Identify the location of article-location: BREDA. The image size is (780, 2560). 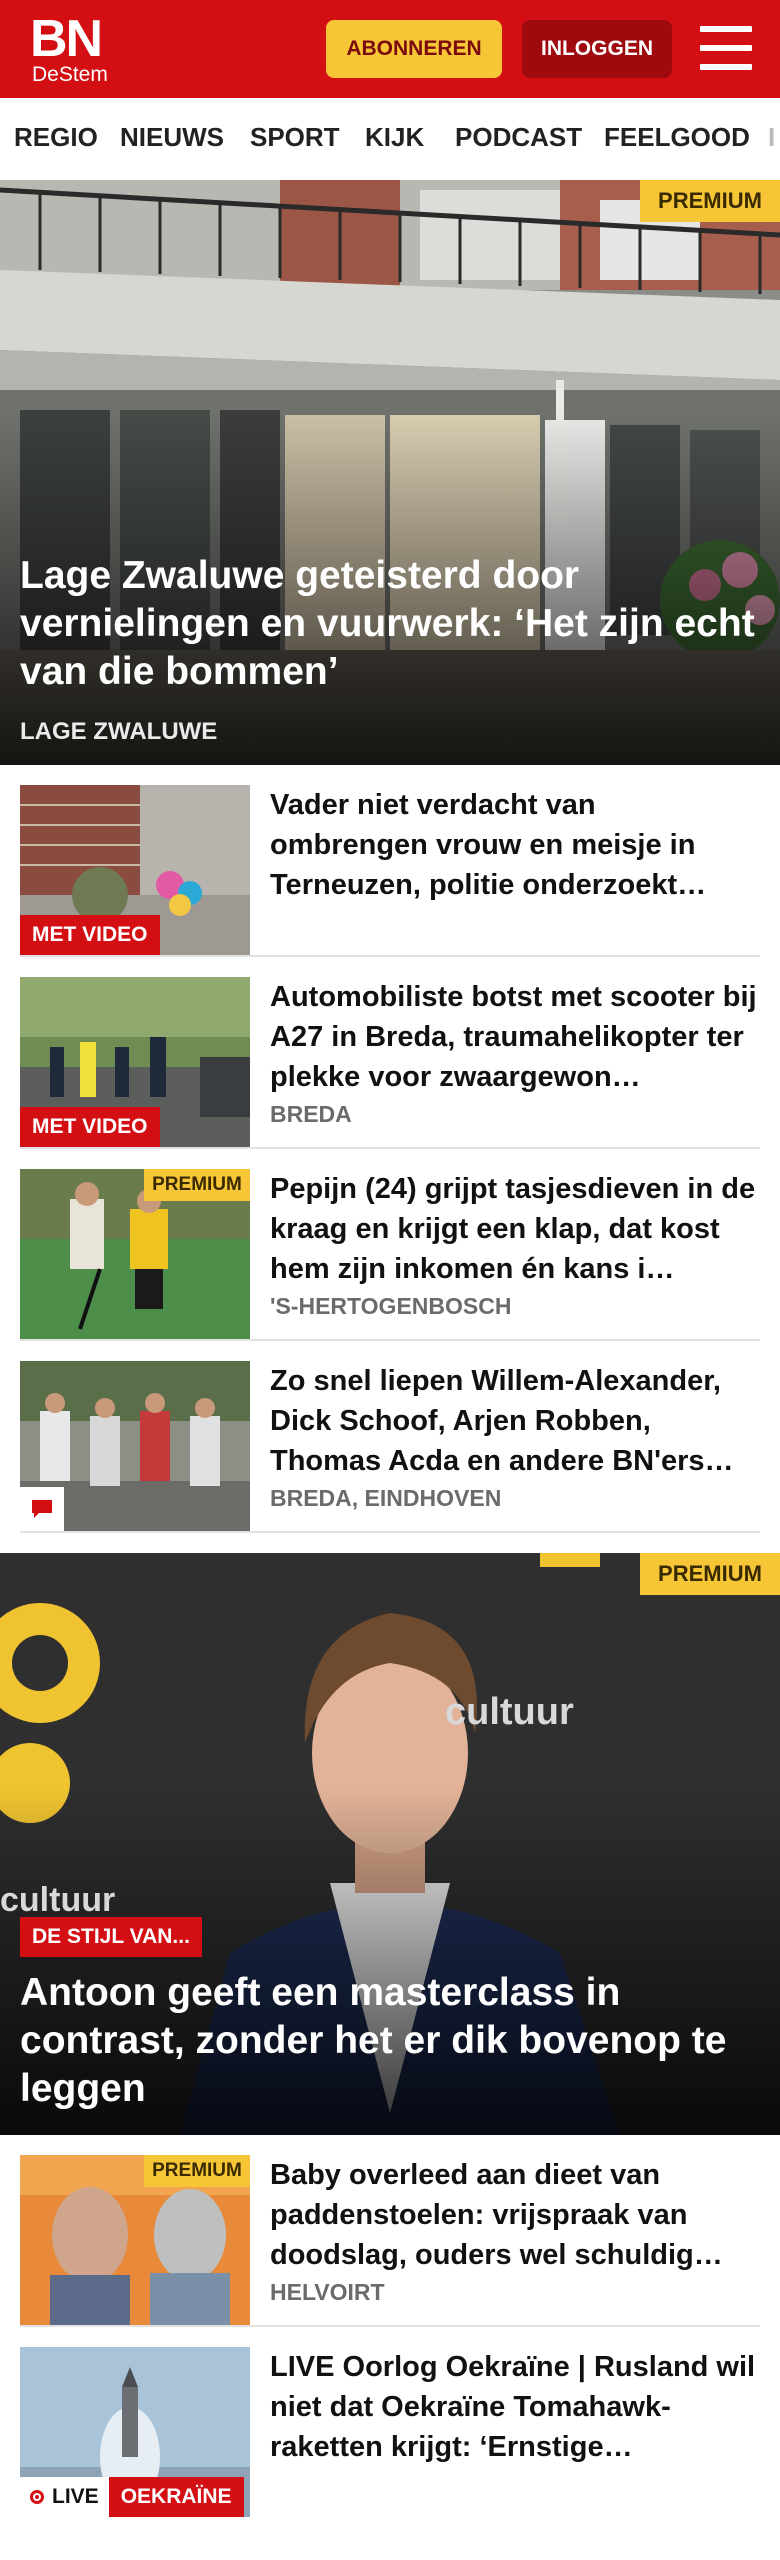
(311, 1114).